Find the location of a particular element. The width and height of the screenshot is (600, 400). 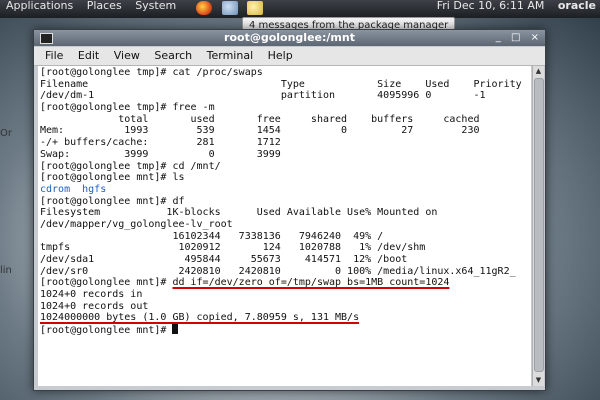

terminal-line: 1024+0 records in is located at coordinates (91, 295).